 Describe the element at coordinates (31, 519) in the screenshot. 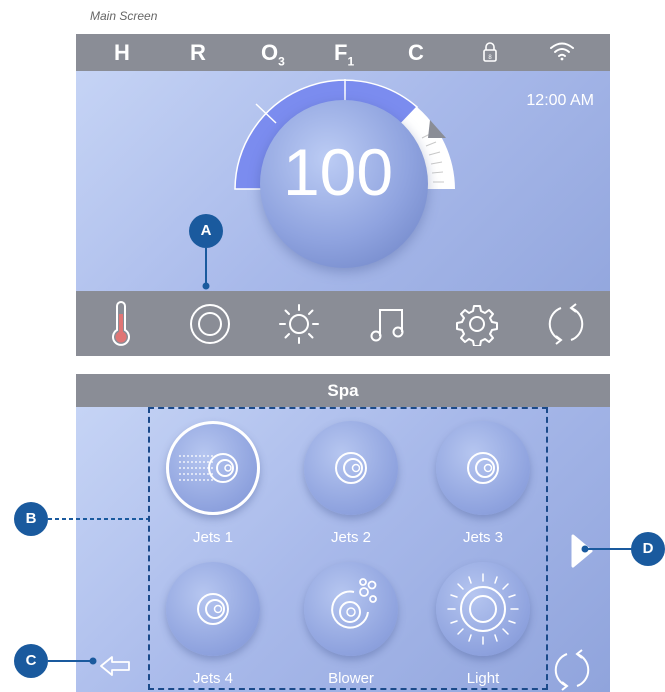

I see `callout-b: B` at that location.